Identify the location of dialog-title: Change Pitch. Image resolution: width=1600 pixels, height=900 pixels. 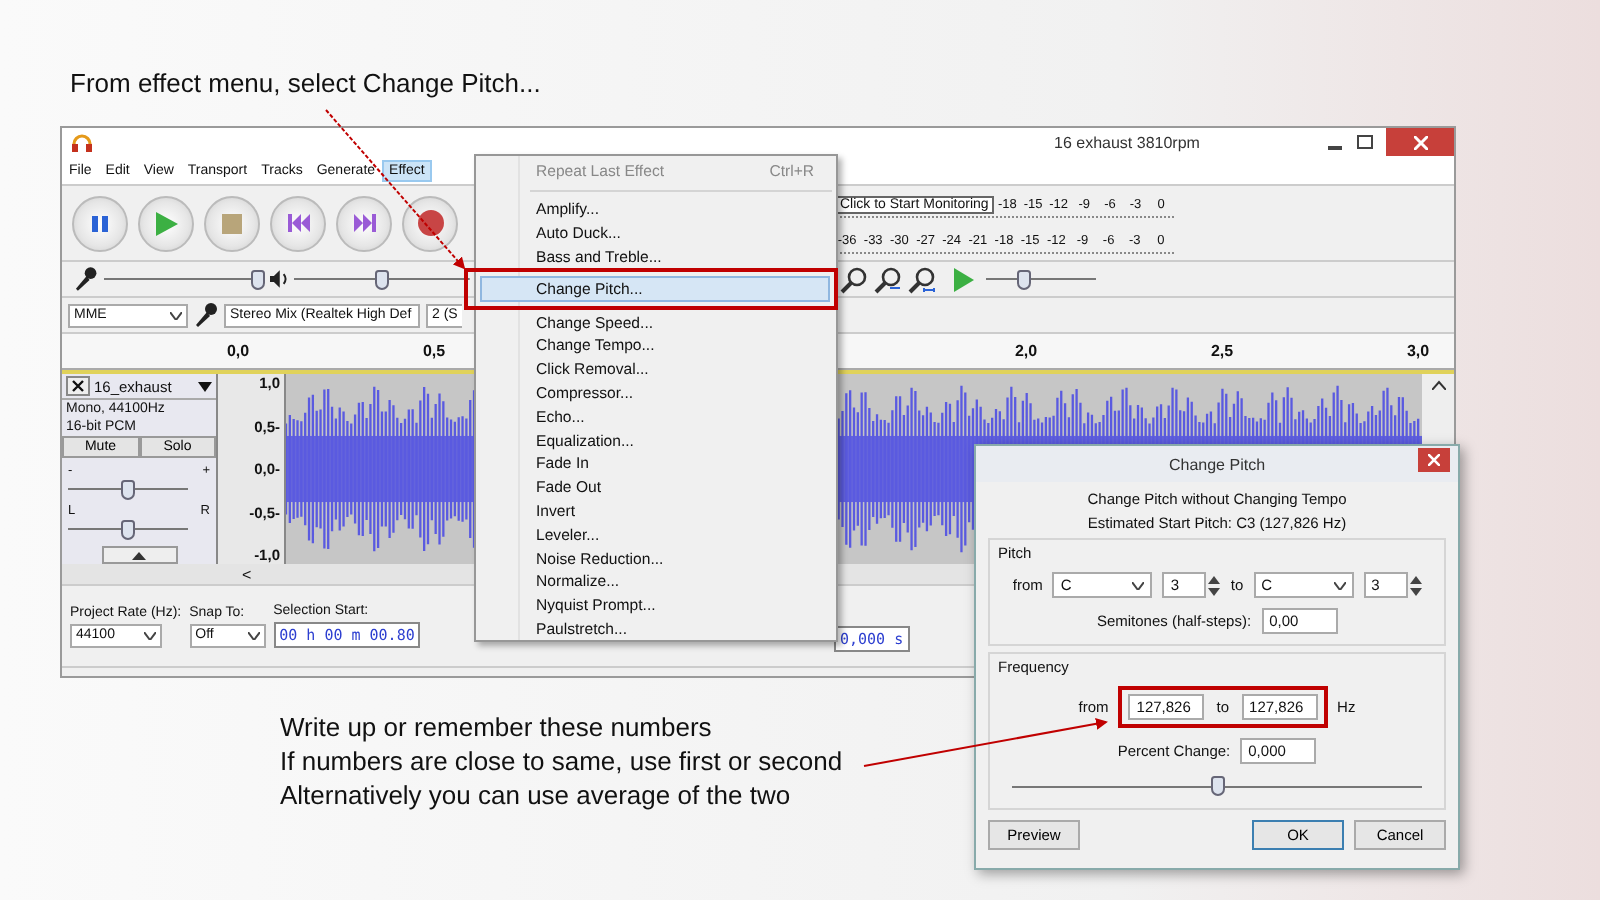
(1217, 464).